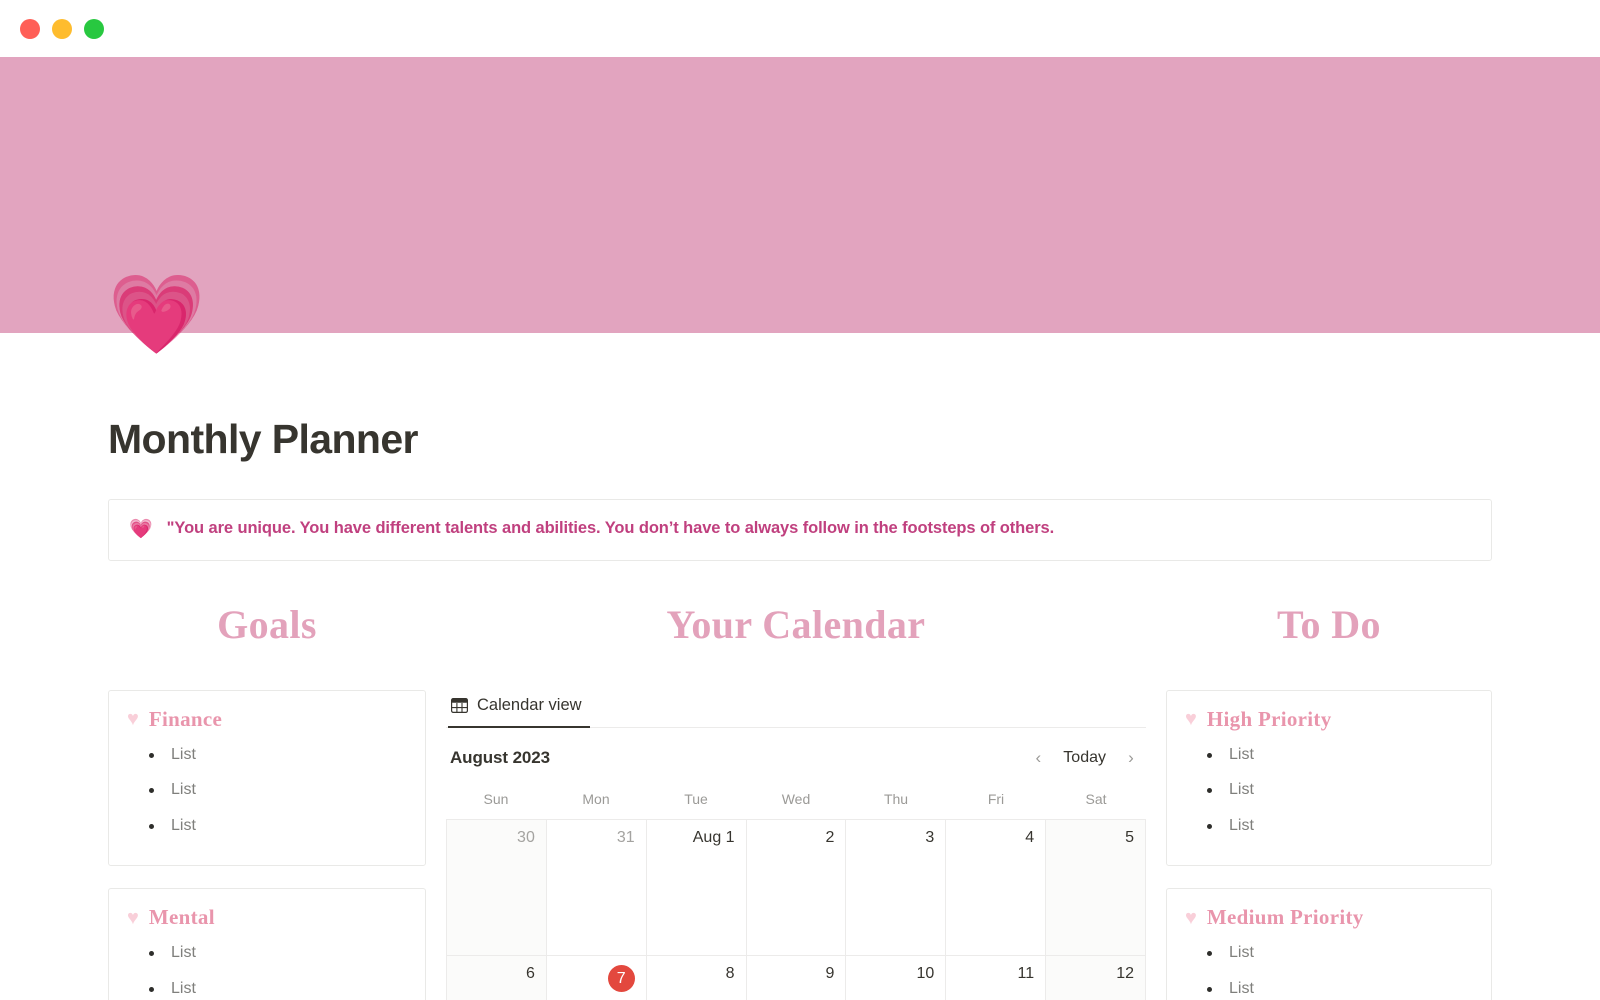 This screenshot has width=1600, height=1000. I want to click on day-header-wed: Wed, so click(796, 798).